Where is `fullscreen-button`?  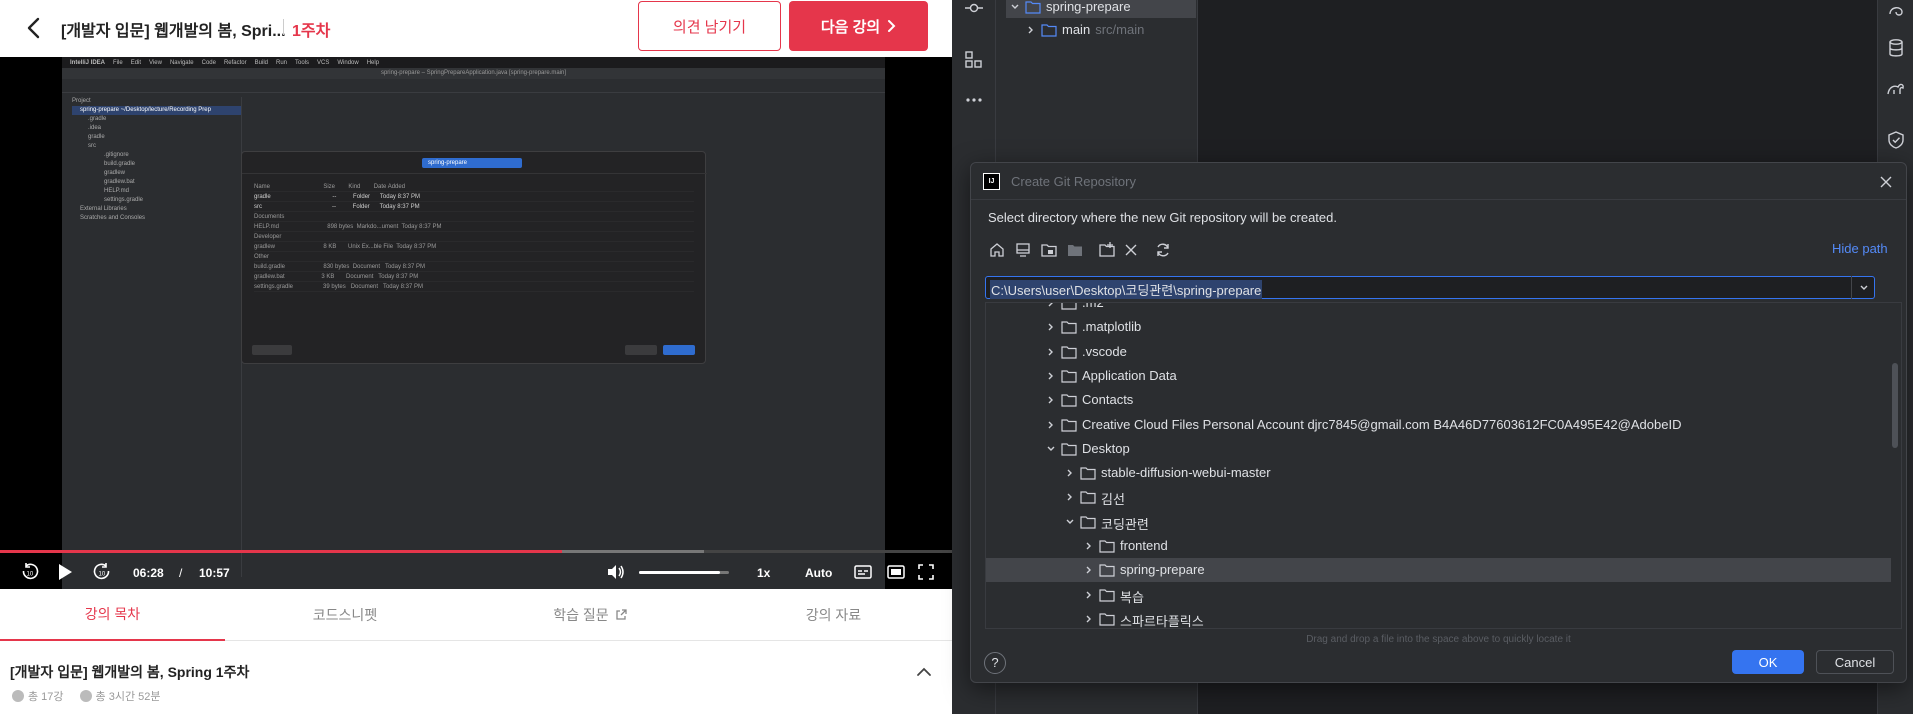 fullscreen-button is located at coordinates (926, 572).